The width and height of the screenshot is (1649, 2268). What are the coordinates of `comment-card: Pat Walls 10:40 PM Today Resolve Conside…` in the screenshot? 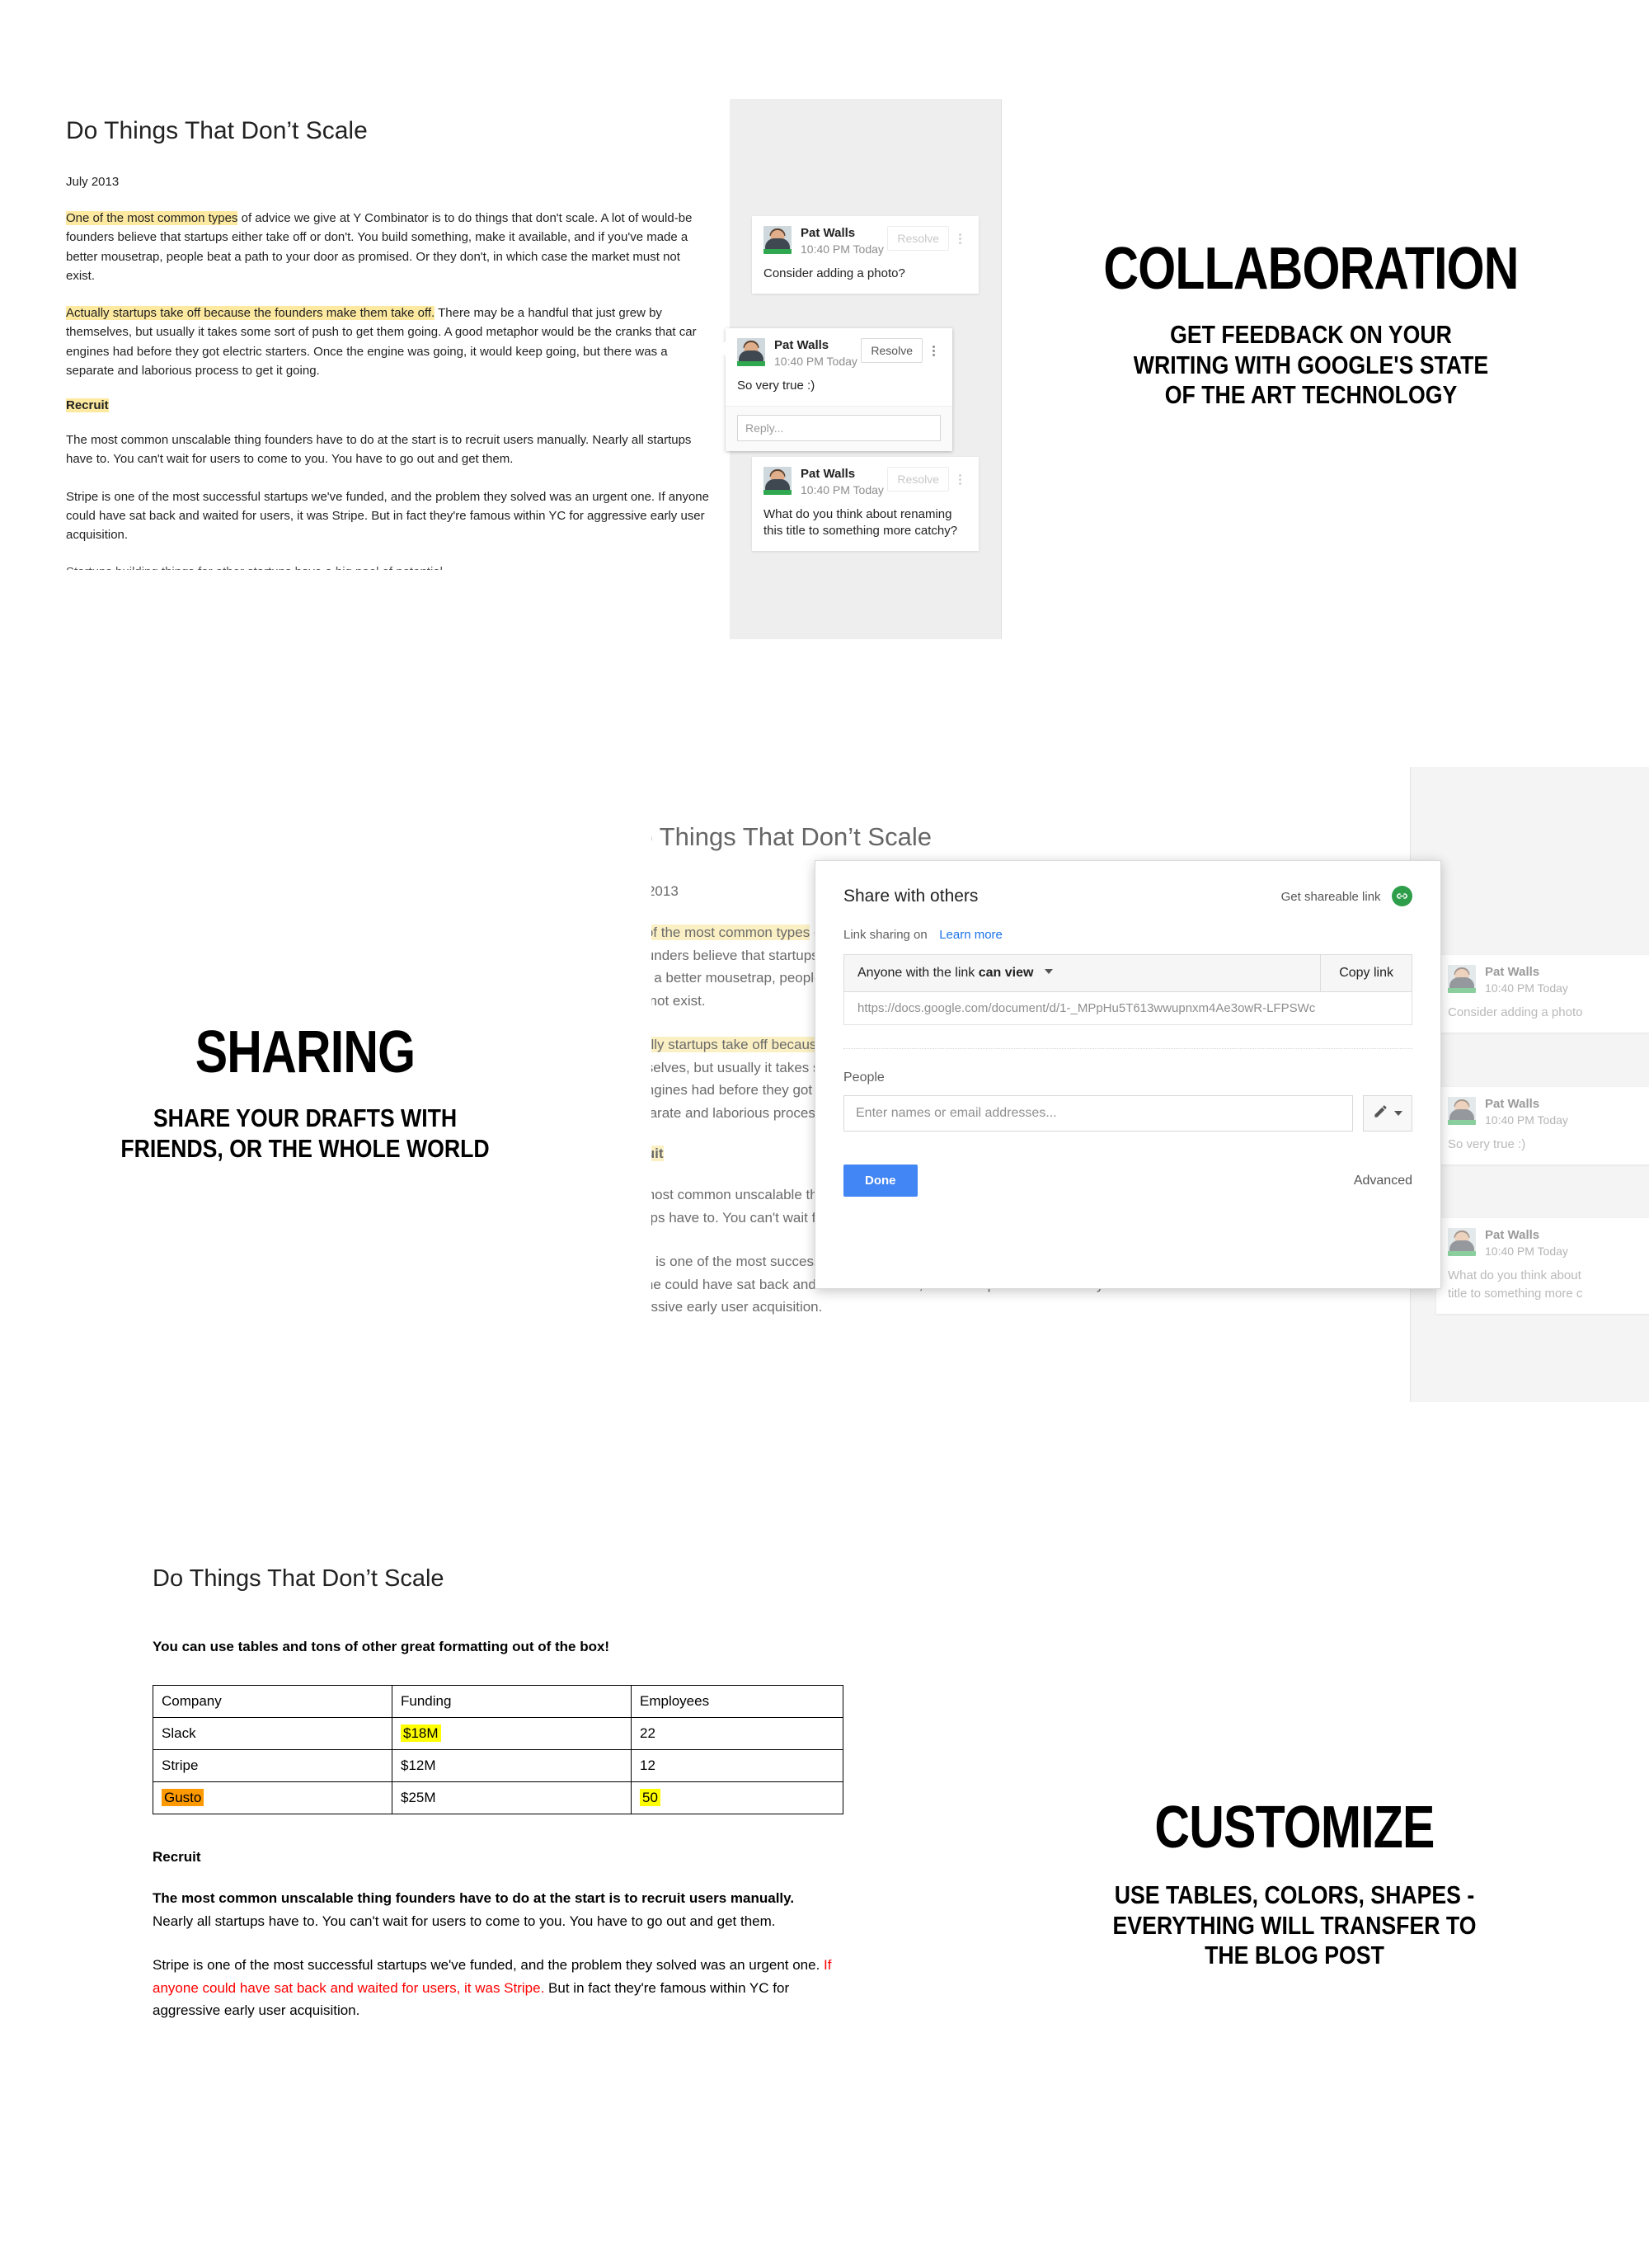 It's located at (865, 255).